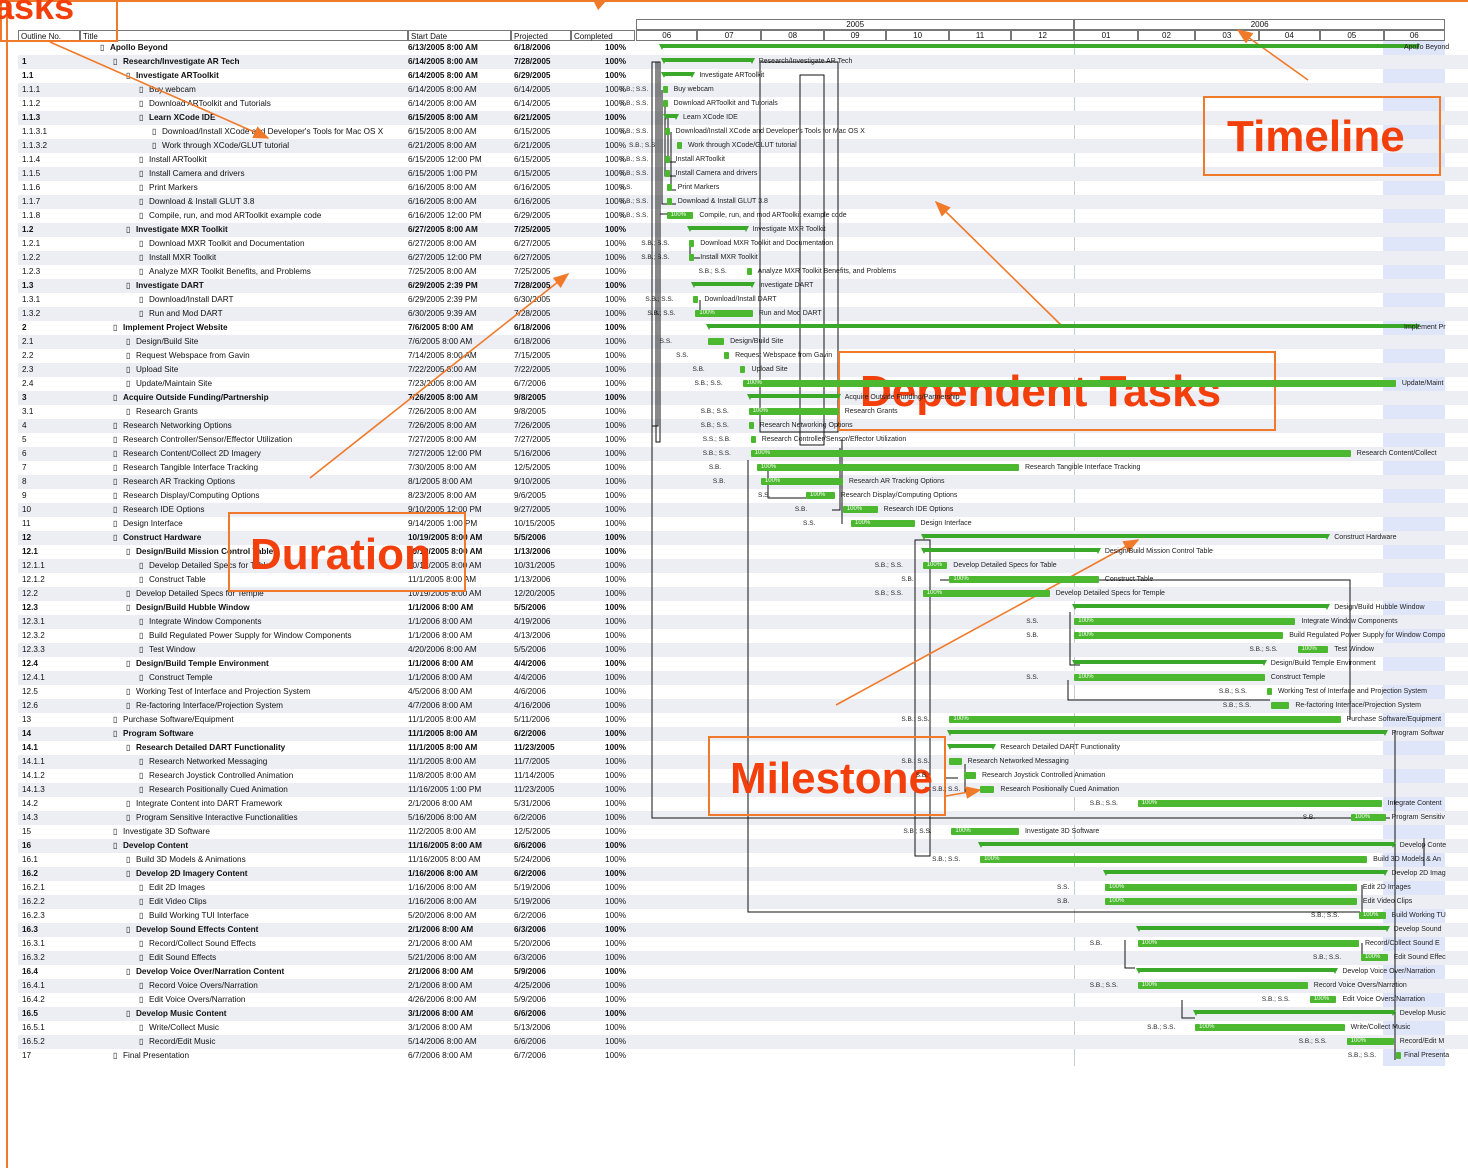  What do you see at coordinates (1323, 663) in the screenshot?
I see `bar-label: Design/Build Temple Environment` at bounding box center [1323, 663].